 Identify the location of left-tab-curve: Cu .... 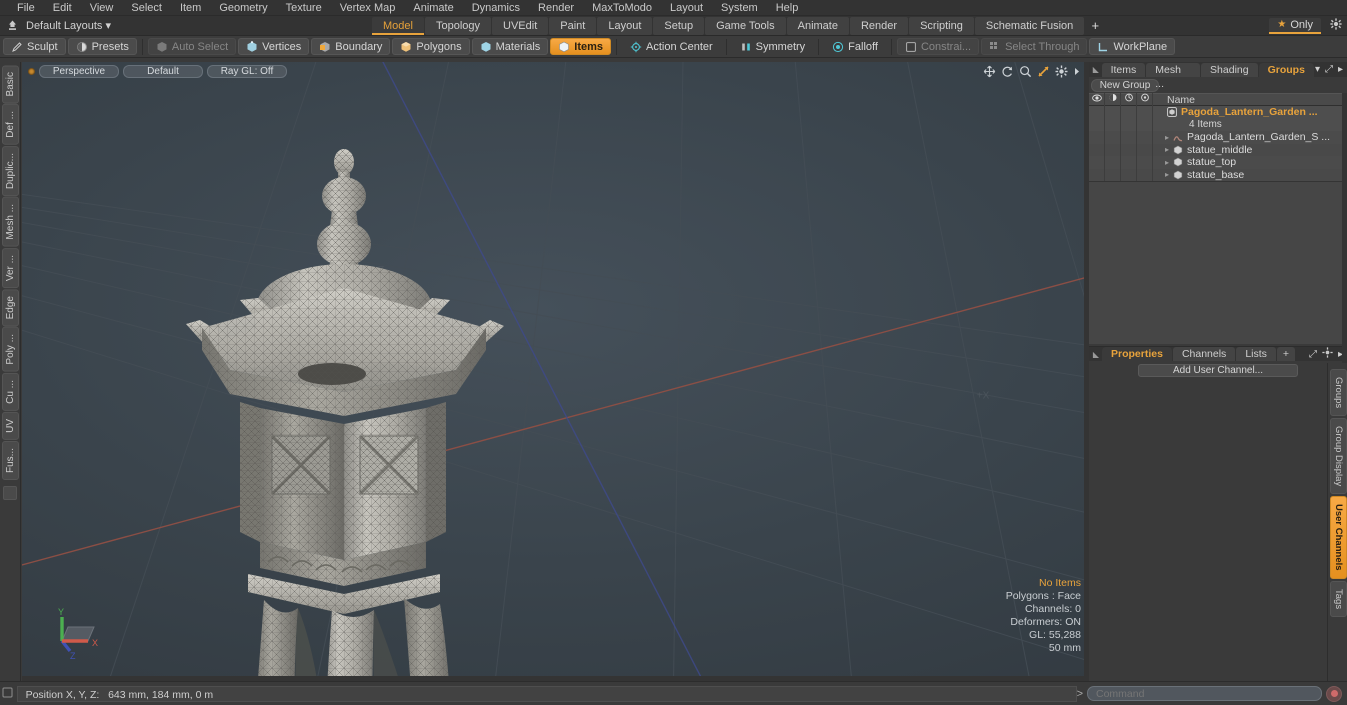
(10, 391).